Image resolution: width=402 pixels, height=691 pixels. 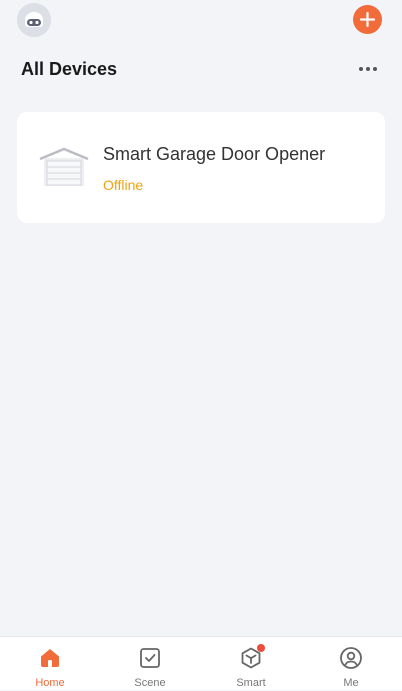 What do you see at coordinates (351, 683) in the screenshot?
I see `tab-label: Me` at bounding box center [351, 683].